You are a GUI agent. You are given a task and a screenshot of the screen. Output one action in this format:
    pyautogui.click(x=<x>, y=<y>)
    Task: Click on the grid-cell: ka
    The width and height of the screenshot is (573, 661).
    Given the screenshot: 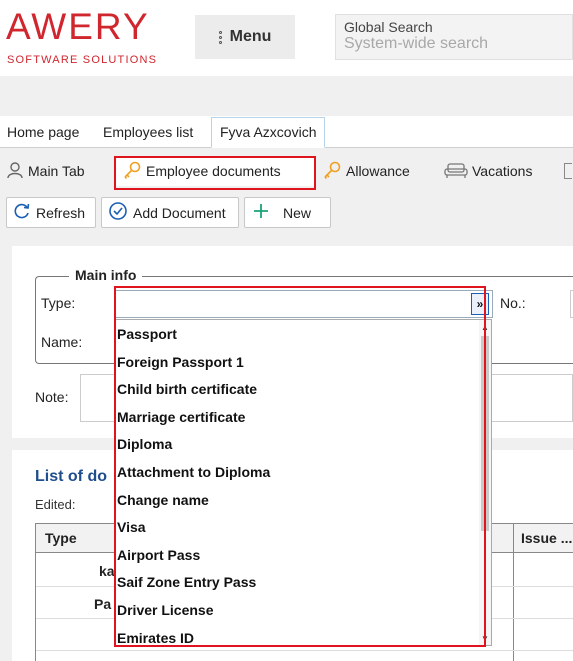 What is the action you would take?
    pyautogui.click(x=107, y=571)
    